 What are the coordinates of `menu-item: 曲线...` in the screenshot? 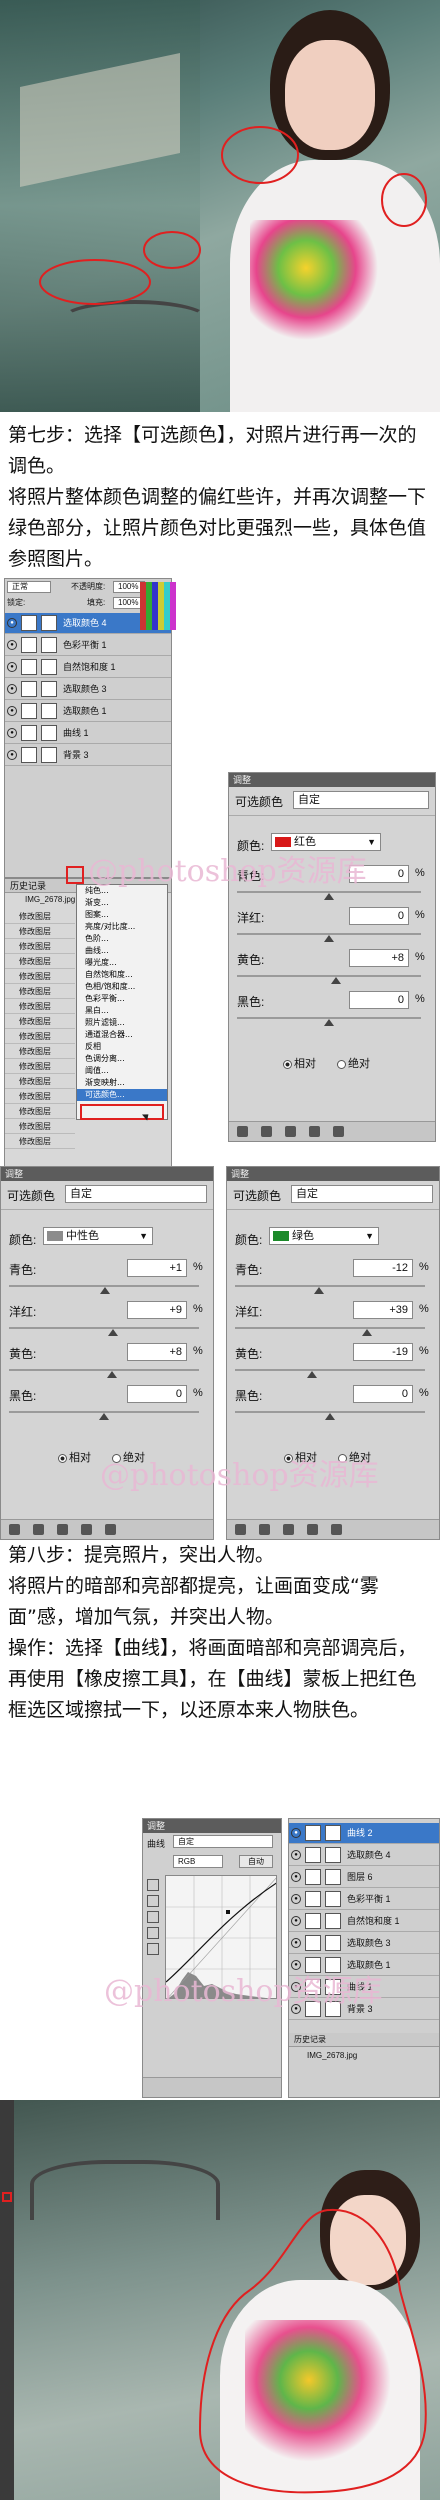 It's located at (122, 951).